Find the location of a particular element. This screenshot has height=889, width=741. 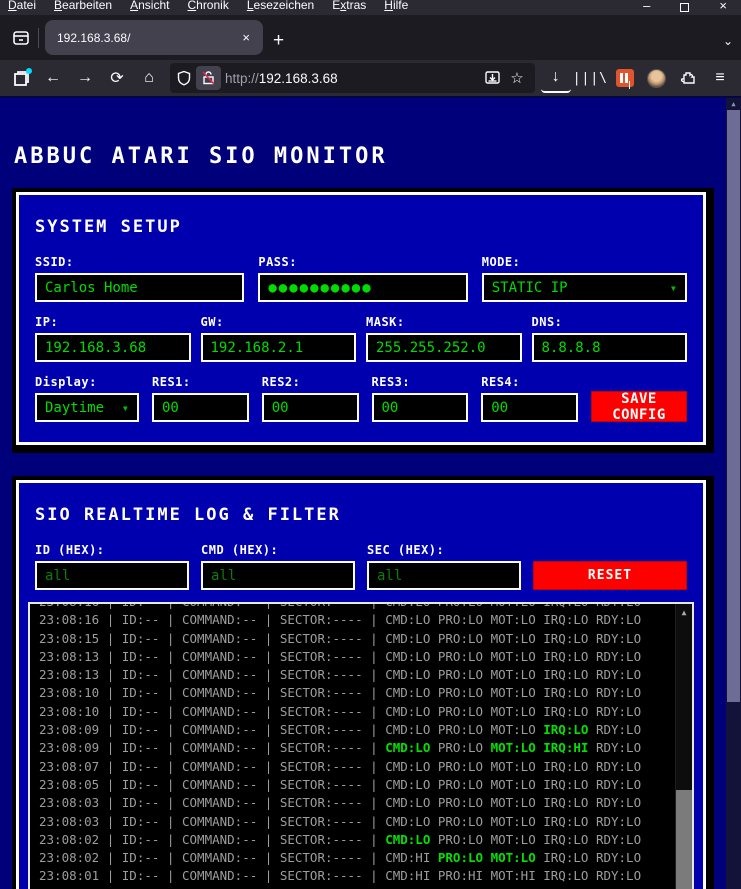

filter-id-label: ID (HEX): is located at coordinates (70, 550).